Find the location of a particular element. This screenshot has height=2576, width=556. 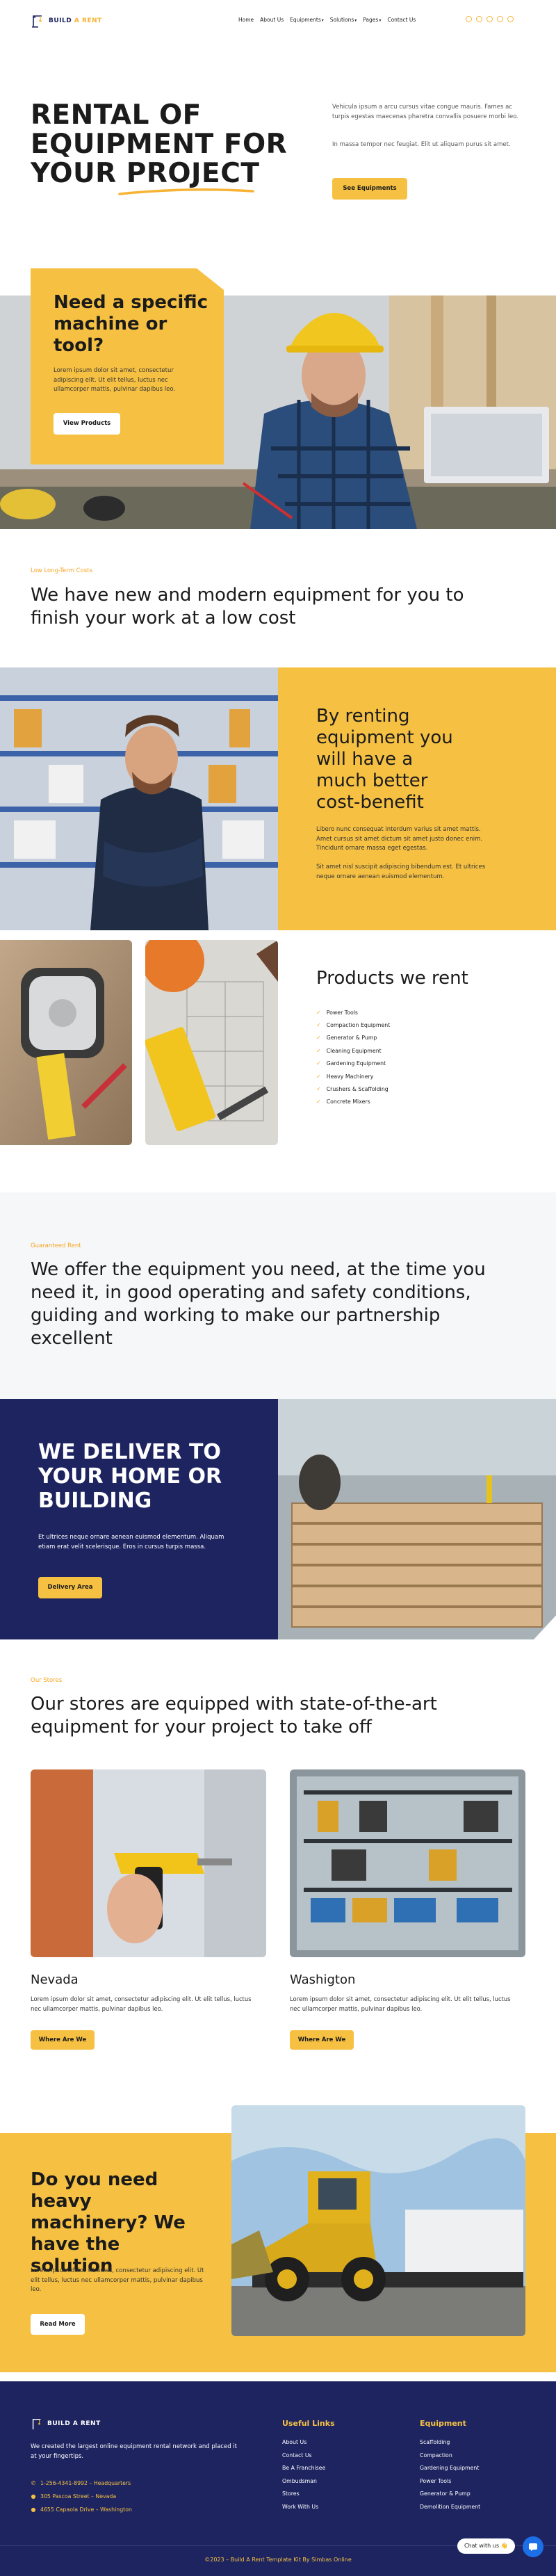

nav-item-solutions: Solutions▾ is located at coordinates (343, 20).